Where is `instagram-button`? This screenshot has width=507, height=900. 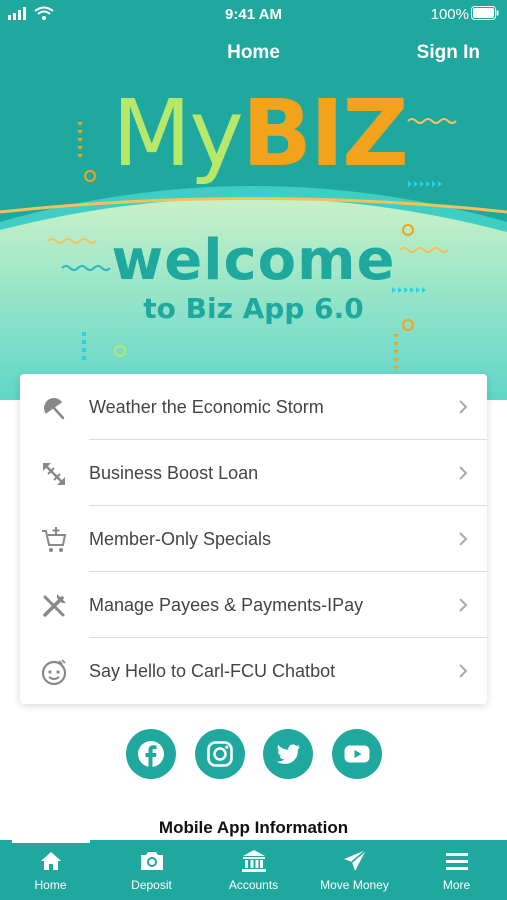 instagram-button is located at coordinates (220, 754).